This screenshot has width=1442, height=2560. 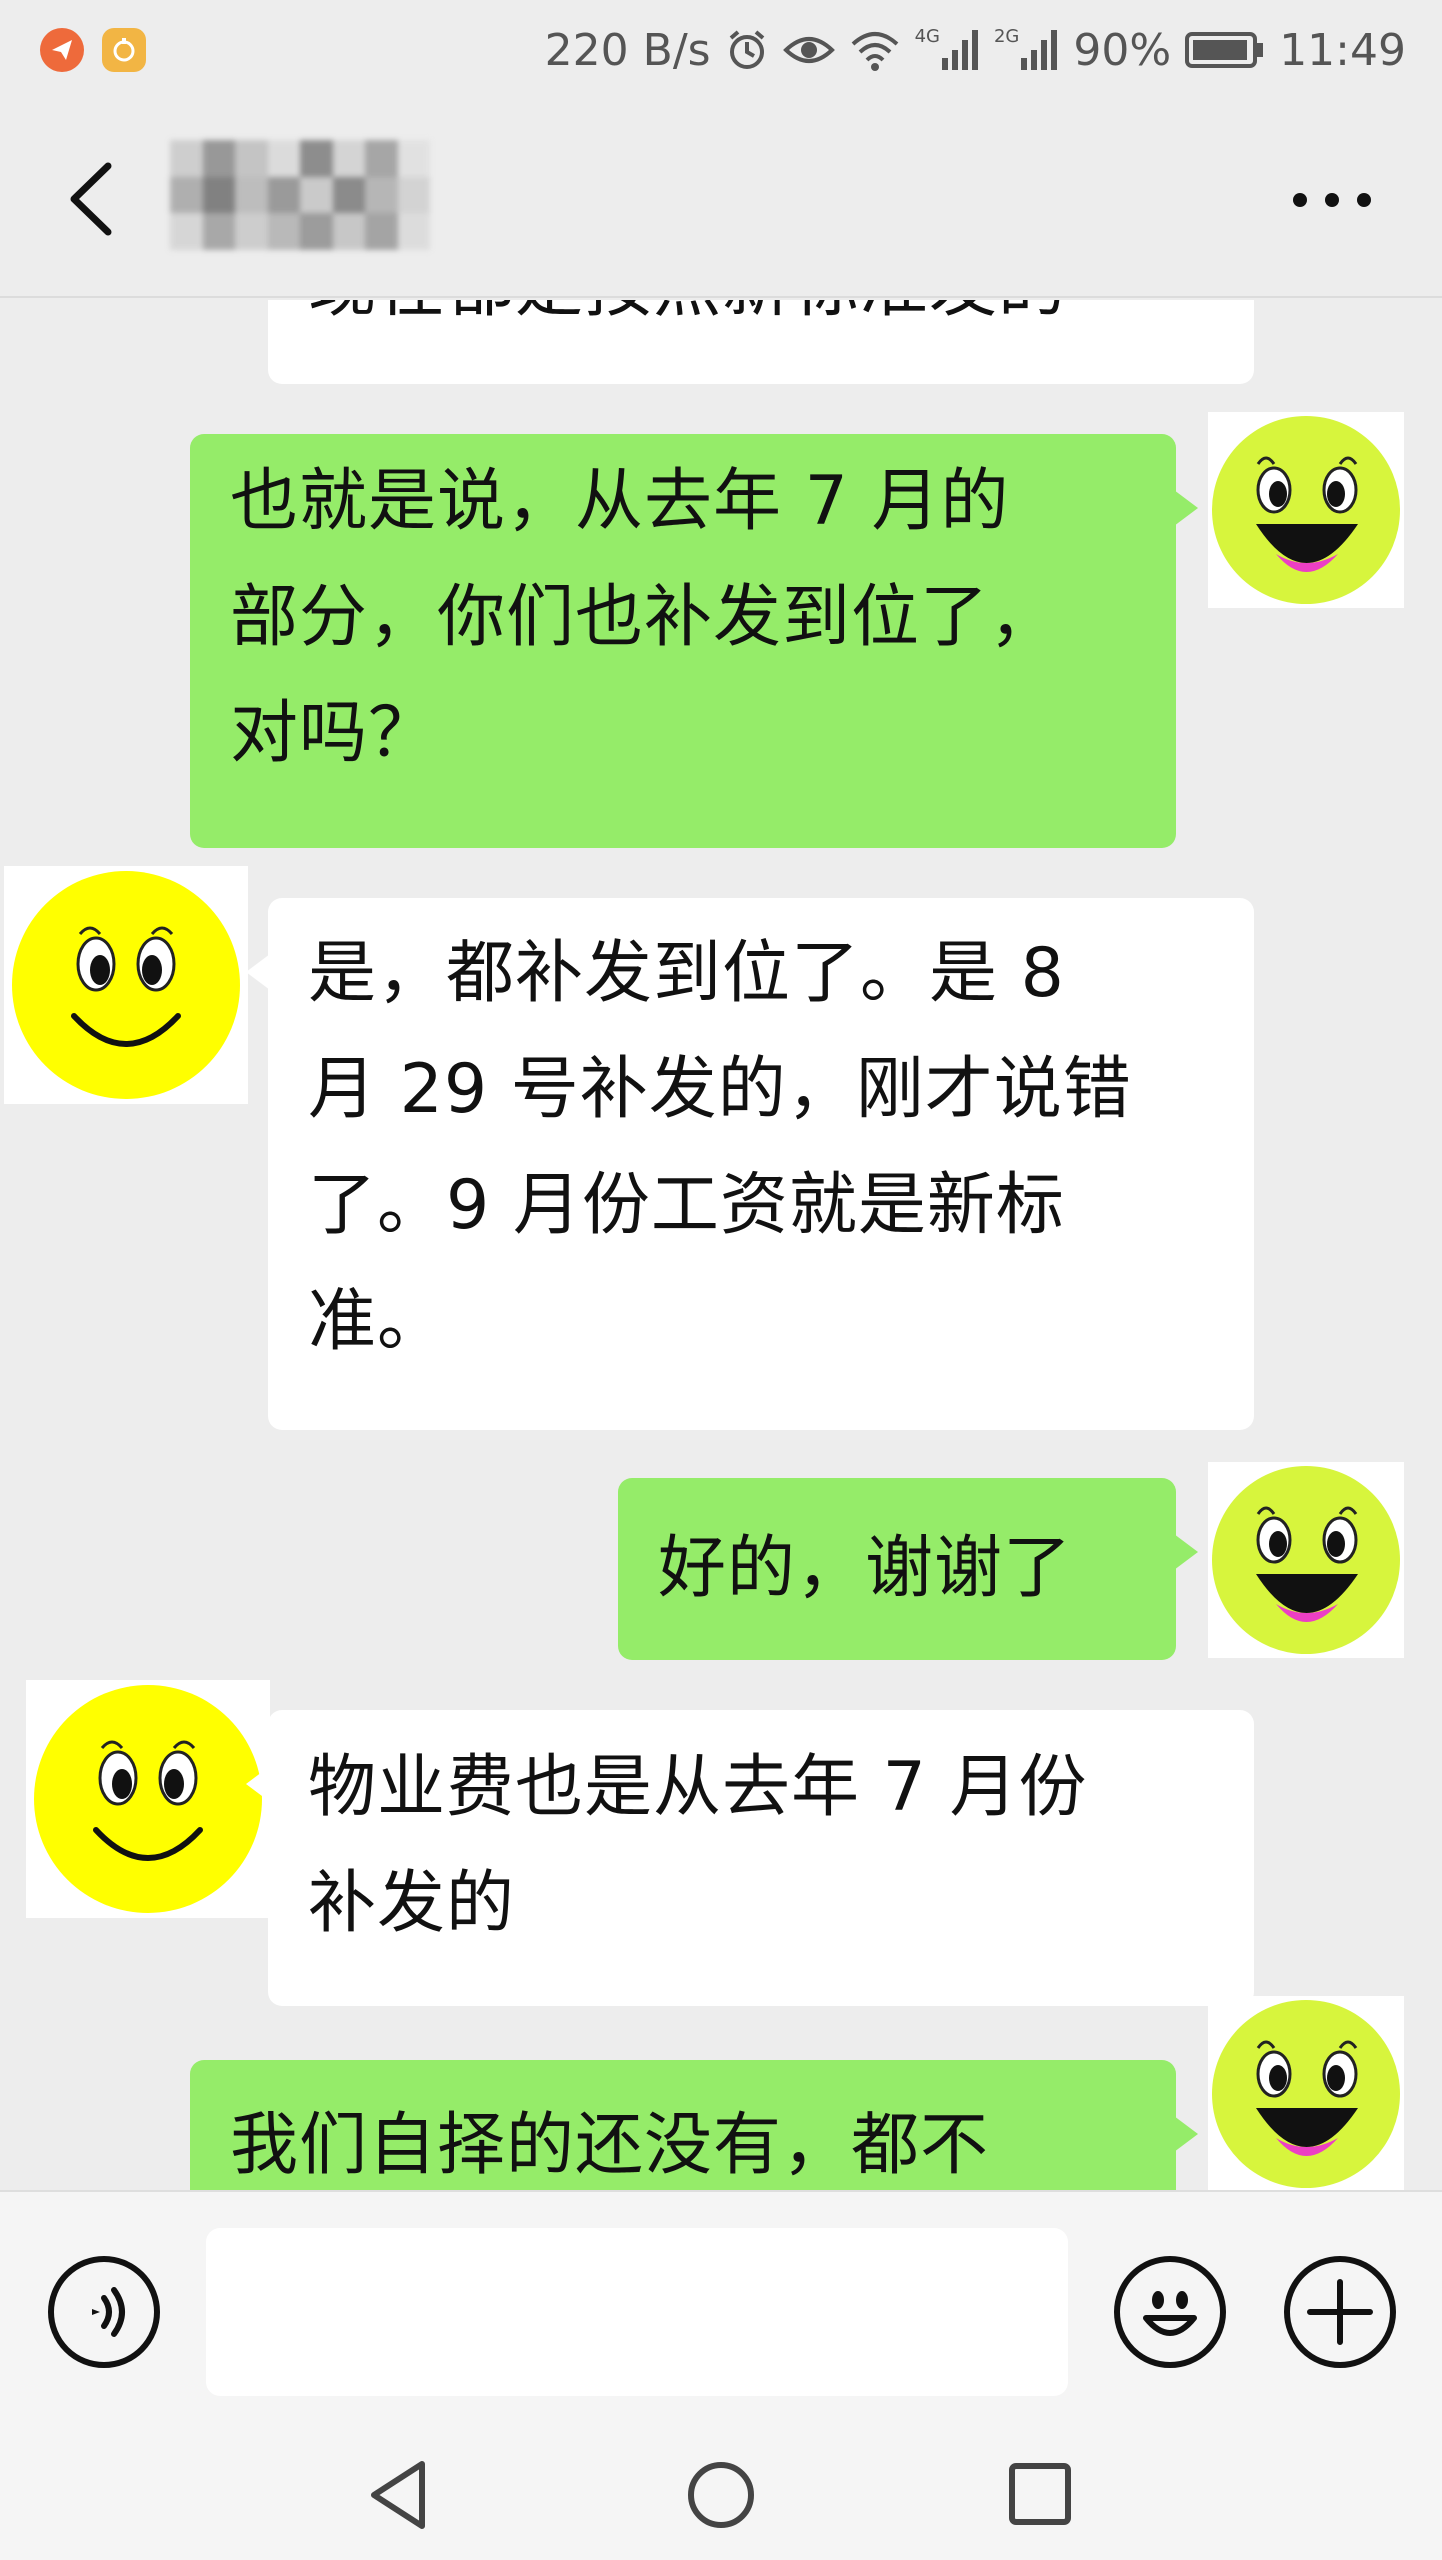 I want to click on message-input, so click(x=637, y=2312).